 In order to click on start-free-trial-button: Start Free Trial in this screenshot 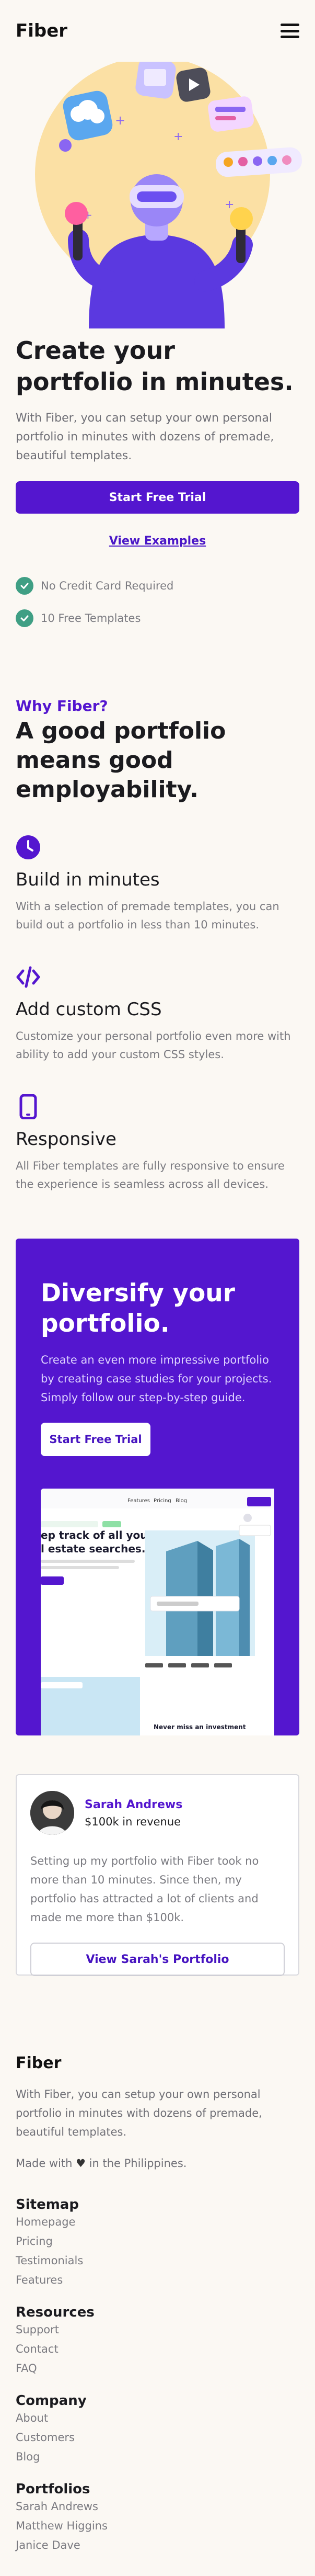, I will do `click(157, 497)`.